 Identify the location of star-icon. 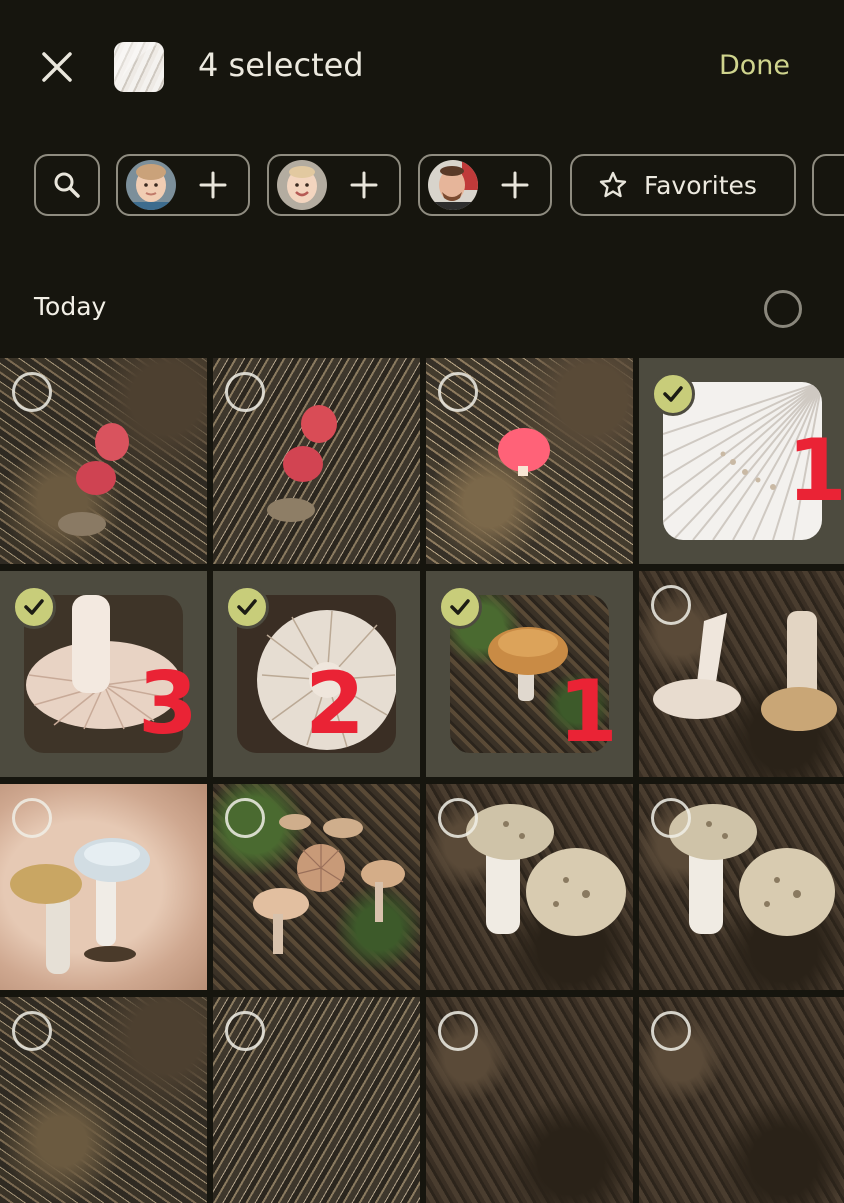
(613, 184).